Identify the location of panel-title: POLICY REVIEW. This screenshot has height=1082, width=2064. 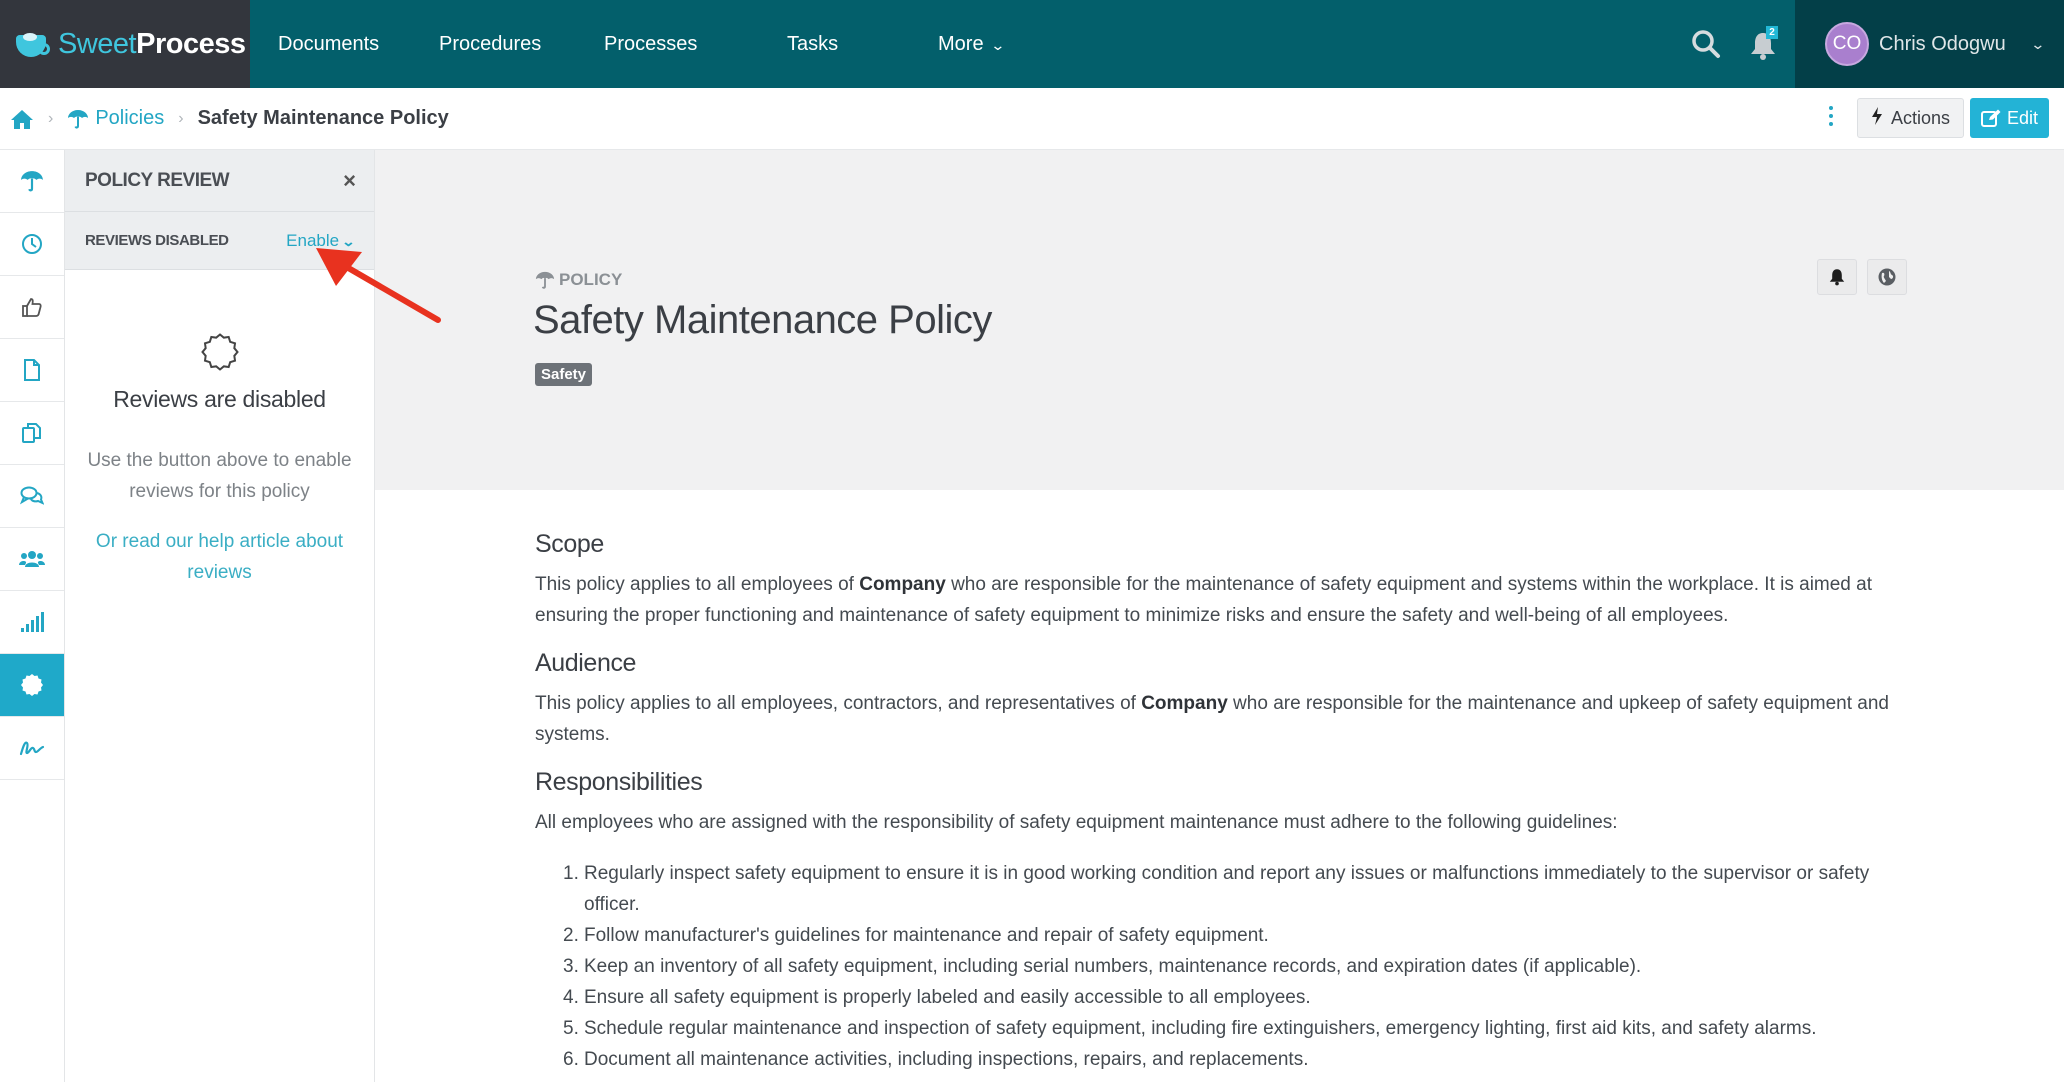
(157, 180).